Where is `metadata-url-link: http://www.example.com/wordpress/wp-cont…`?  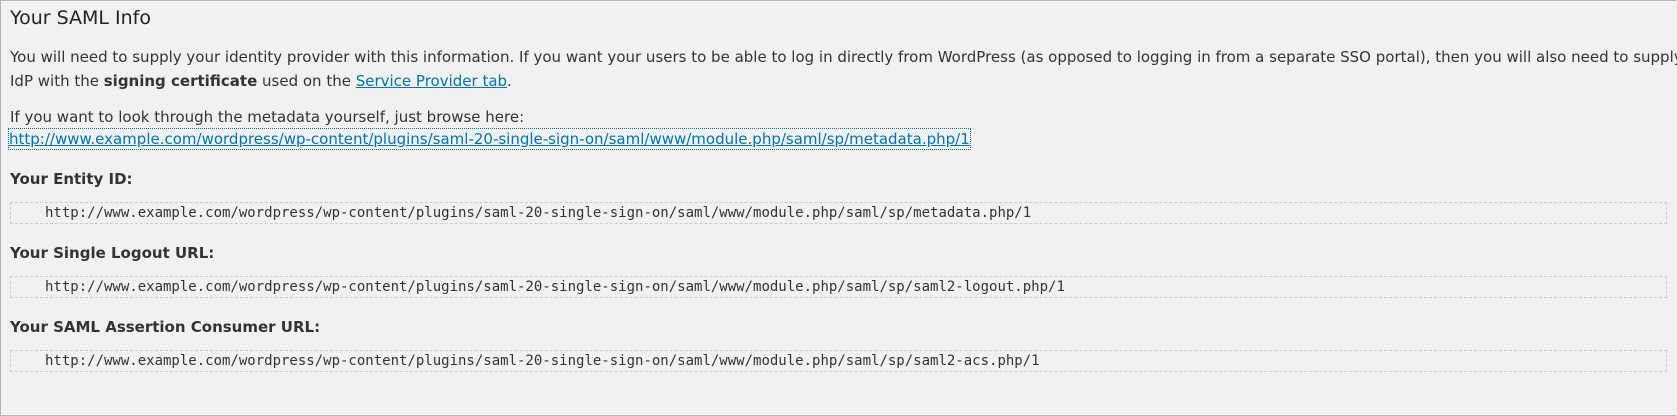 metadata-url-link: http://www.example.com/wordpress/wp-cont… is located at coordinates (489, 139).